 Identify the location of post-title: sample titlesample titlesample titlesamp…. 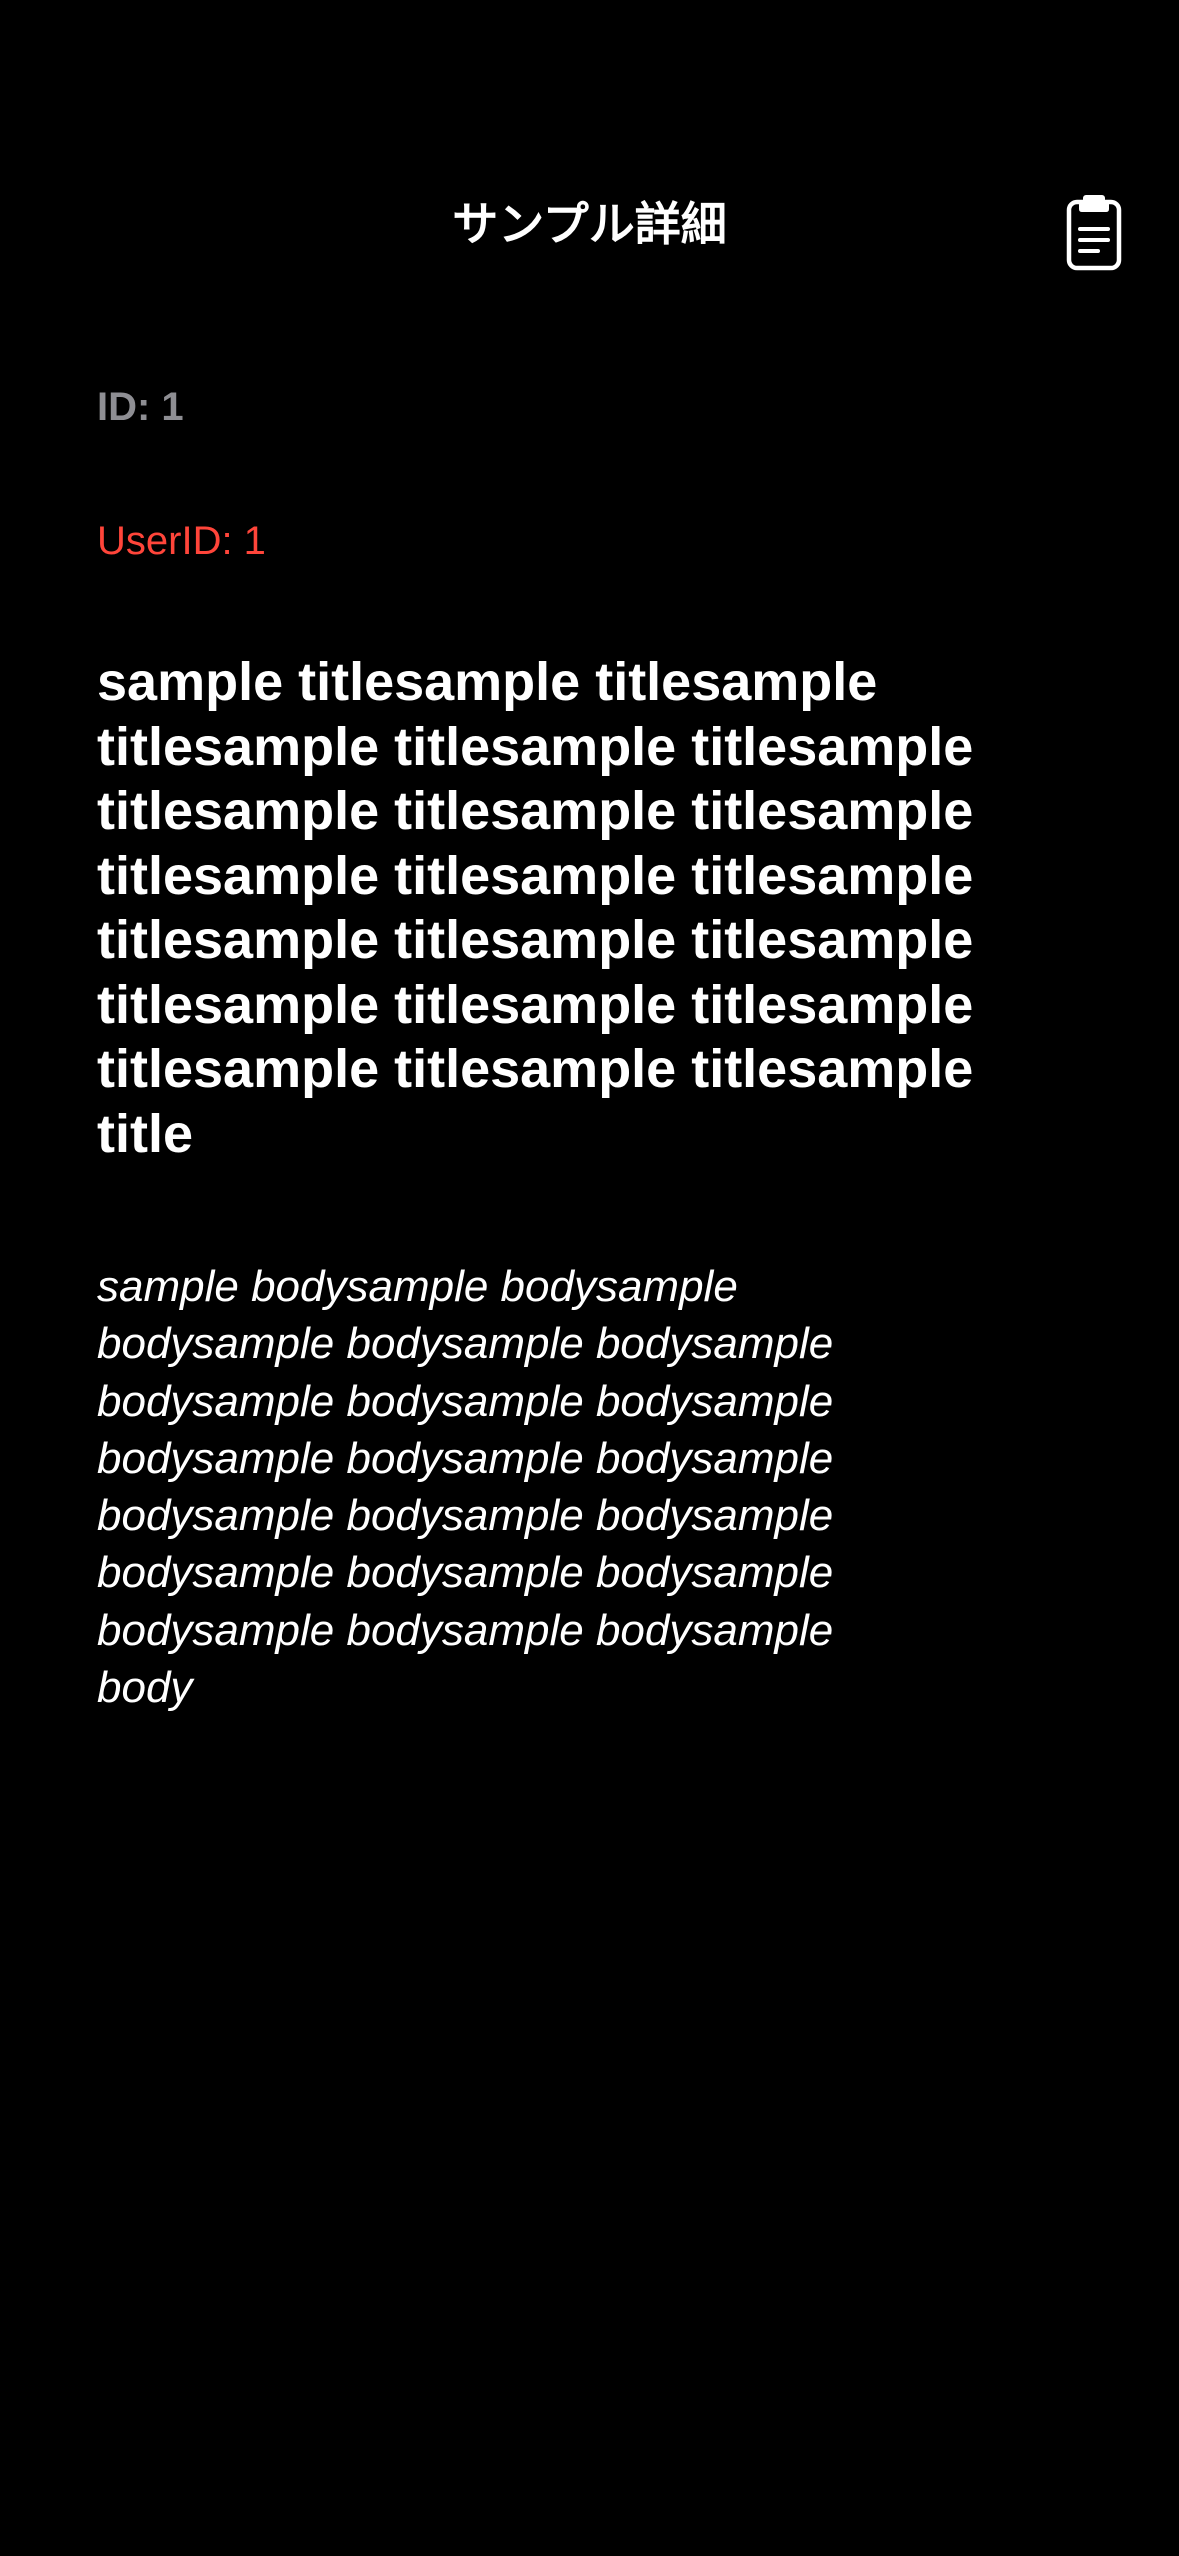
(535, 908).